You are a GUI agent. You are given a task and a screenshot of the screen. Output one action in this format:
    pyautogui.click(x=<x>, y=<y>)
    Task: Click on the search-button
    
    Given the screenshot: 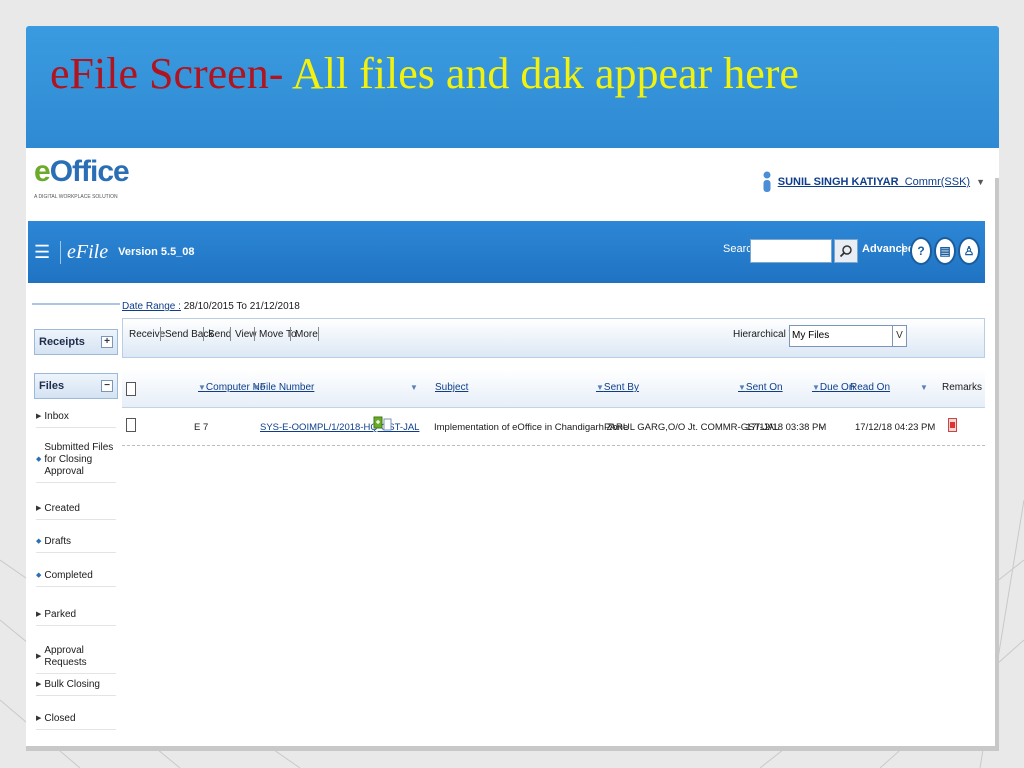 What is the action you would take?
    pyautogui.click(x=846, y=251)
    